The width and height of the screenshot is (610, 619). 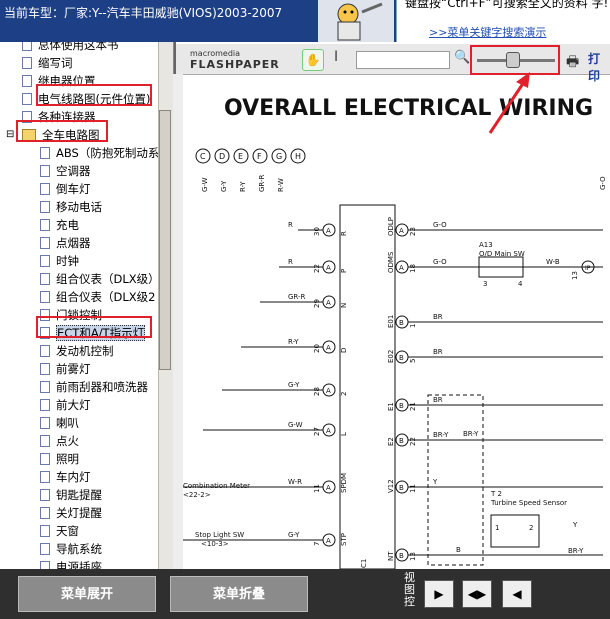 What do you see at coordinates (59, 531) in the screenshot?
I see `tree-item: 天窗` at bounding box center [59, 531].